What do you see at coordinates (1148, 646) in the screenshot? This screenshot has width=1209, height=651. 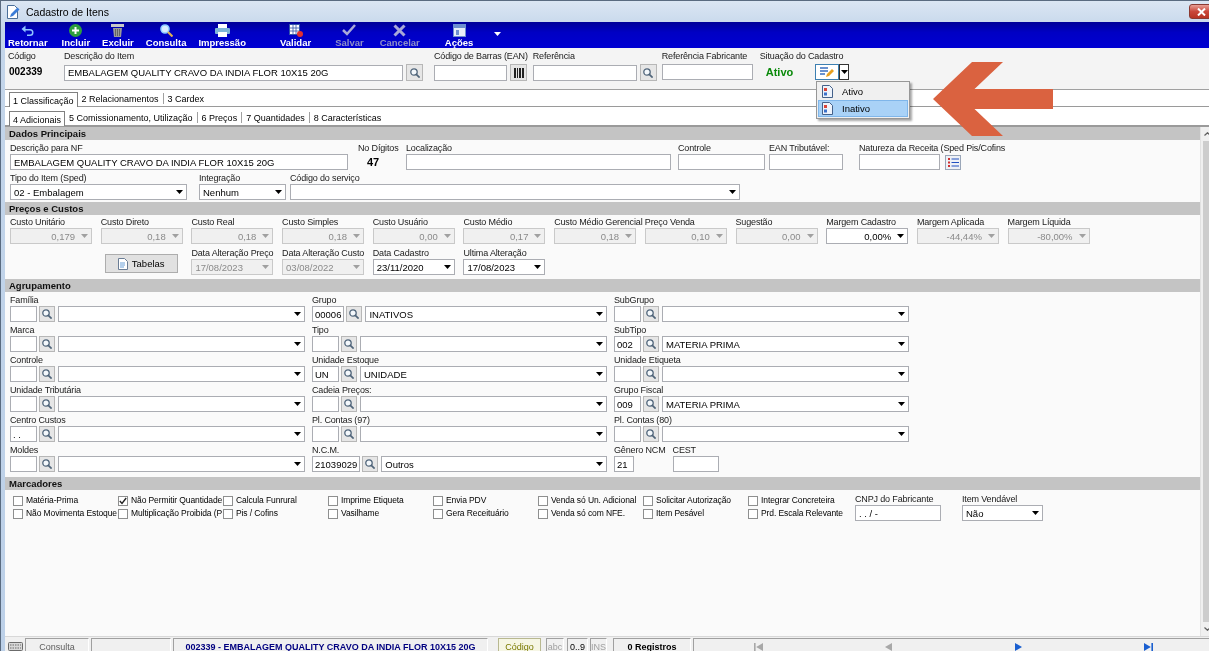 I see `skip-to-end-icon` at bounding box center [1148, 646].